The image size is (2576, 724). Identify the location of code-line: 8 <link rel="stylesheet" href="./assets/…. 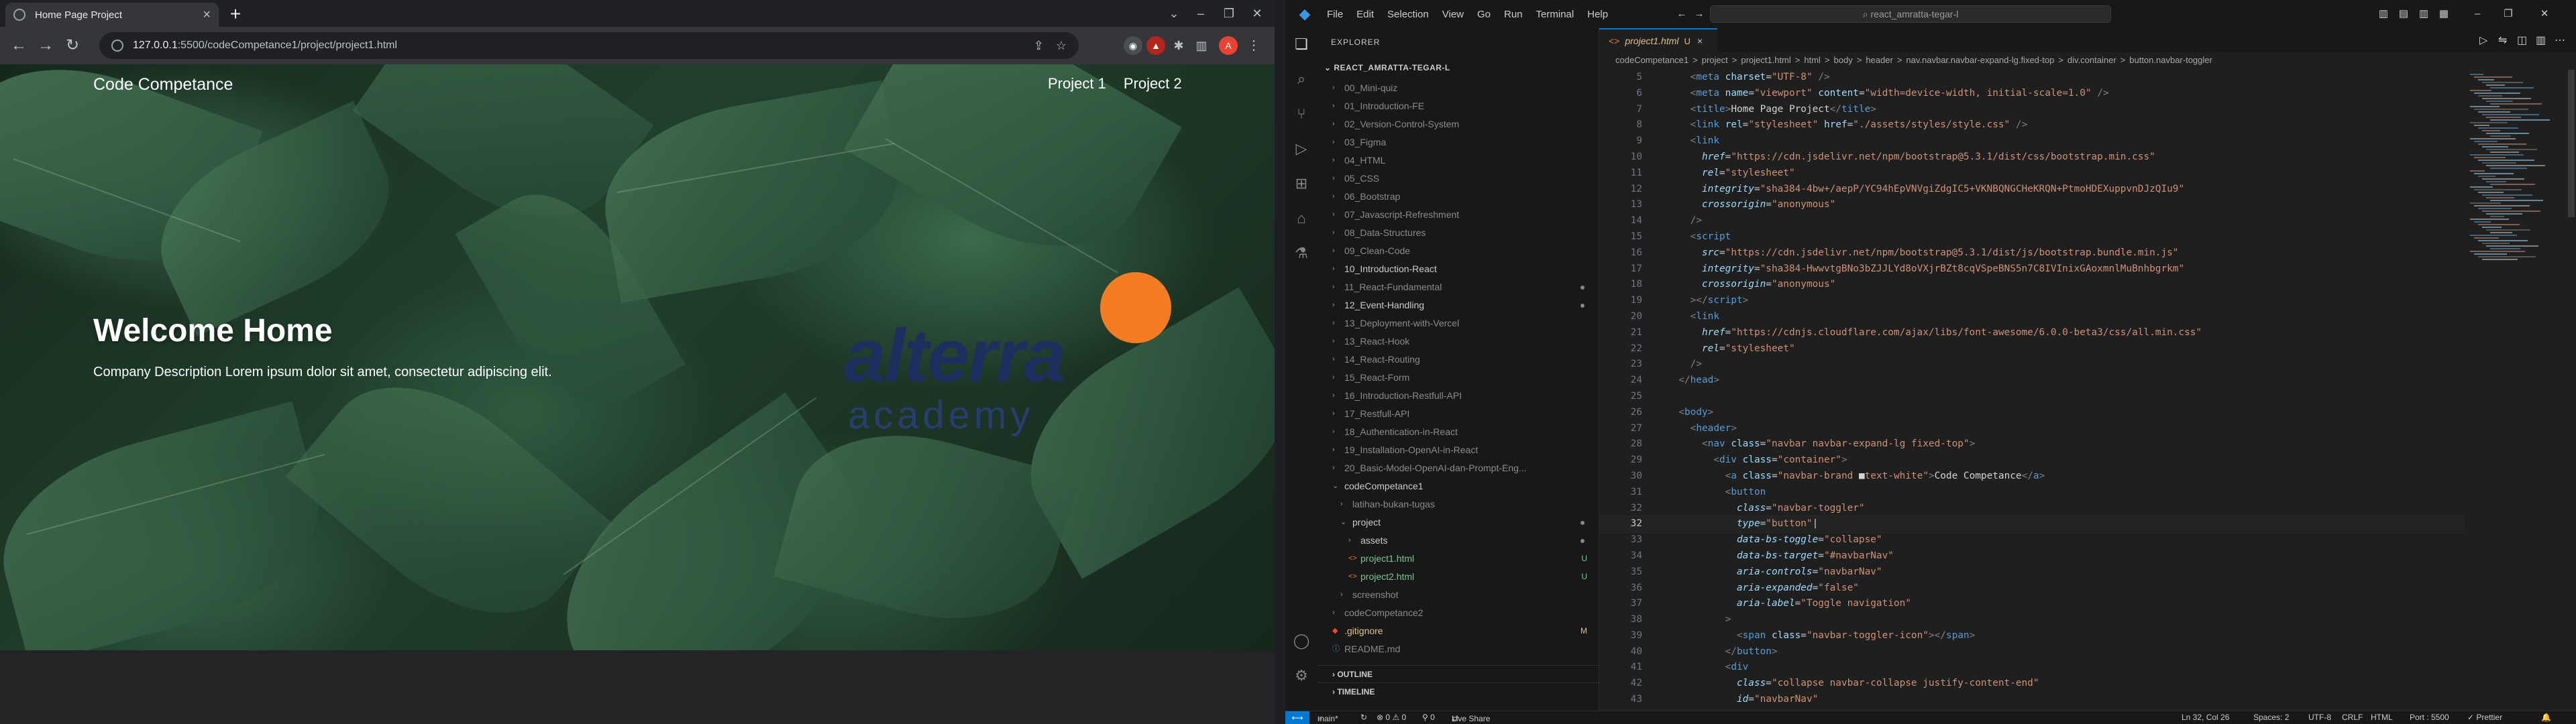
(2032, 125).